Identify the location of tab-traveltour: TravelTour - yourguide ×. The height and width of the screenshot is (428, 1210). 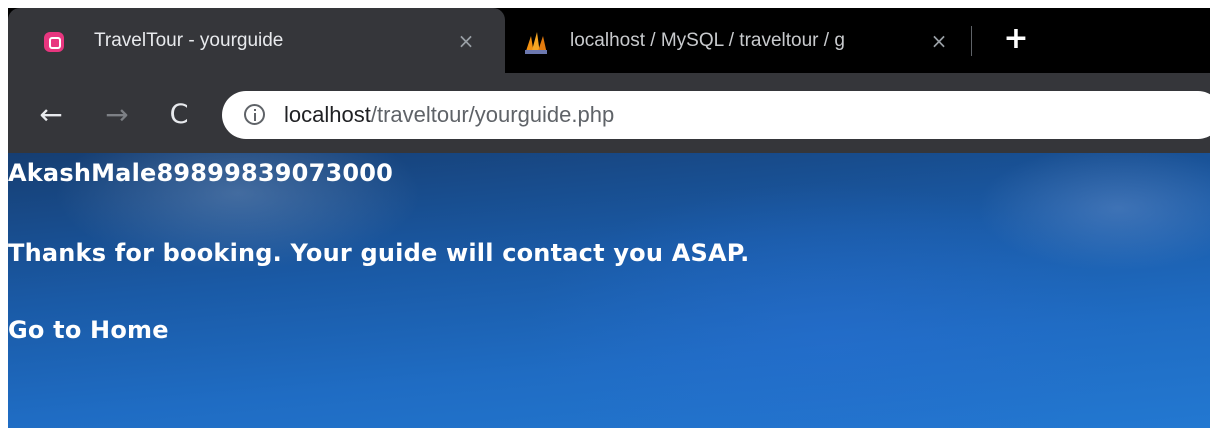
(256, 40).